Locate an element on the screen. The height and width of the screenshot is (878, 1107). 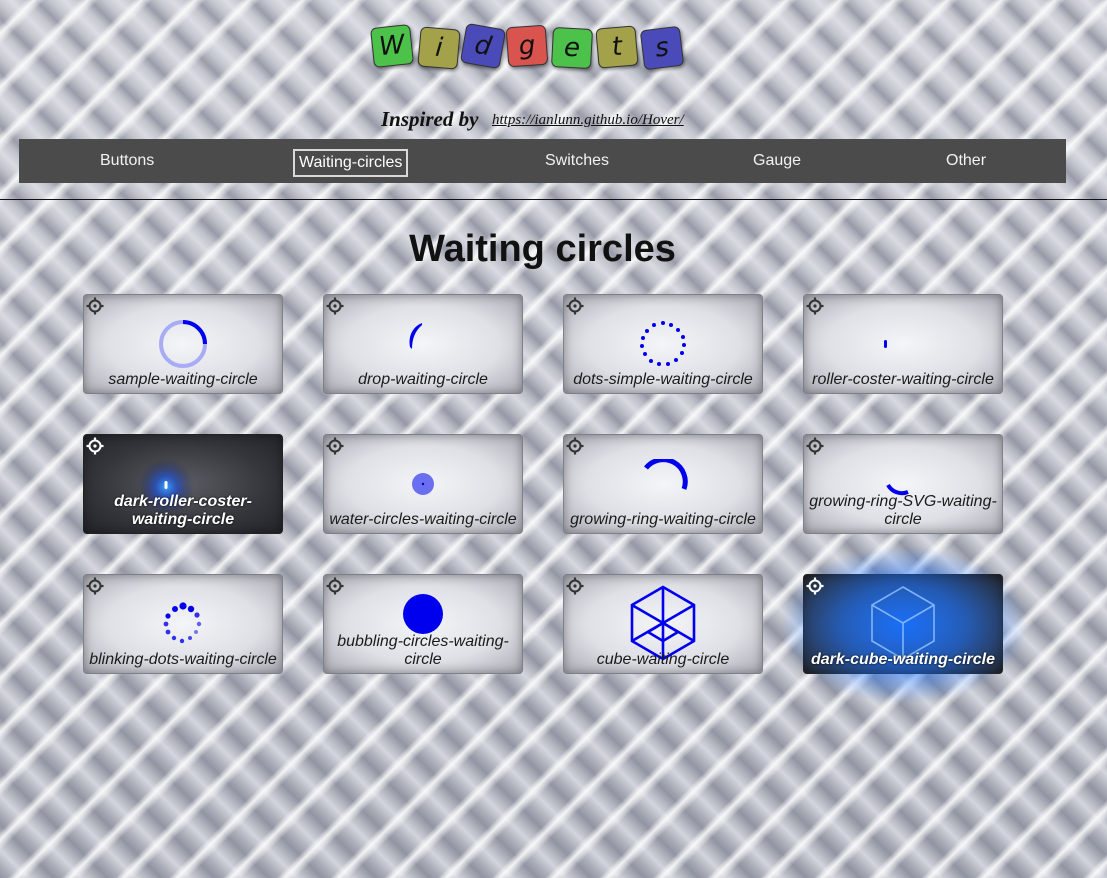
widget-card-blinking-dots: blinking-dots-waiting-circle is located at coordinates (183, 624).